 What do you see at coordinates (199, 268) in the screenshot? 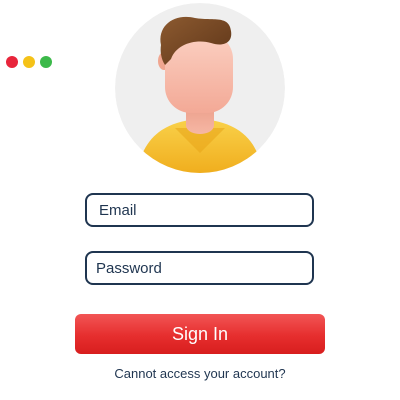
I see `password-field` at bounding box center [199, 268].